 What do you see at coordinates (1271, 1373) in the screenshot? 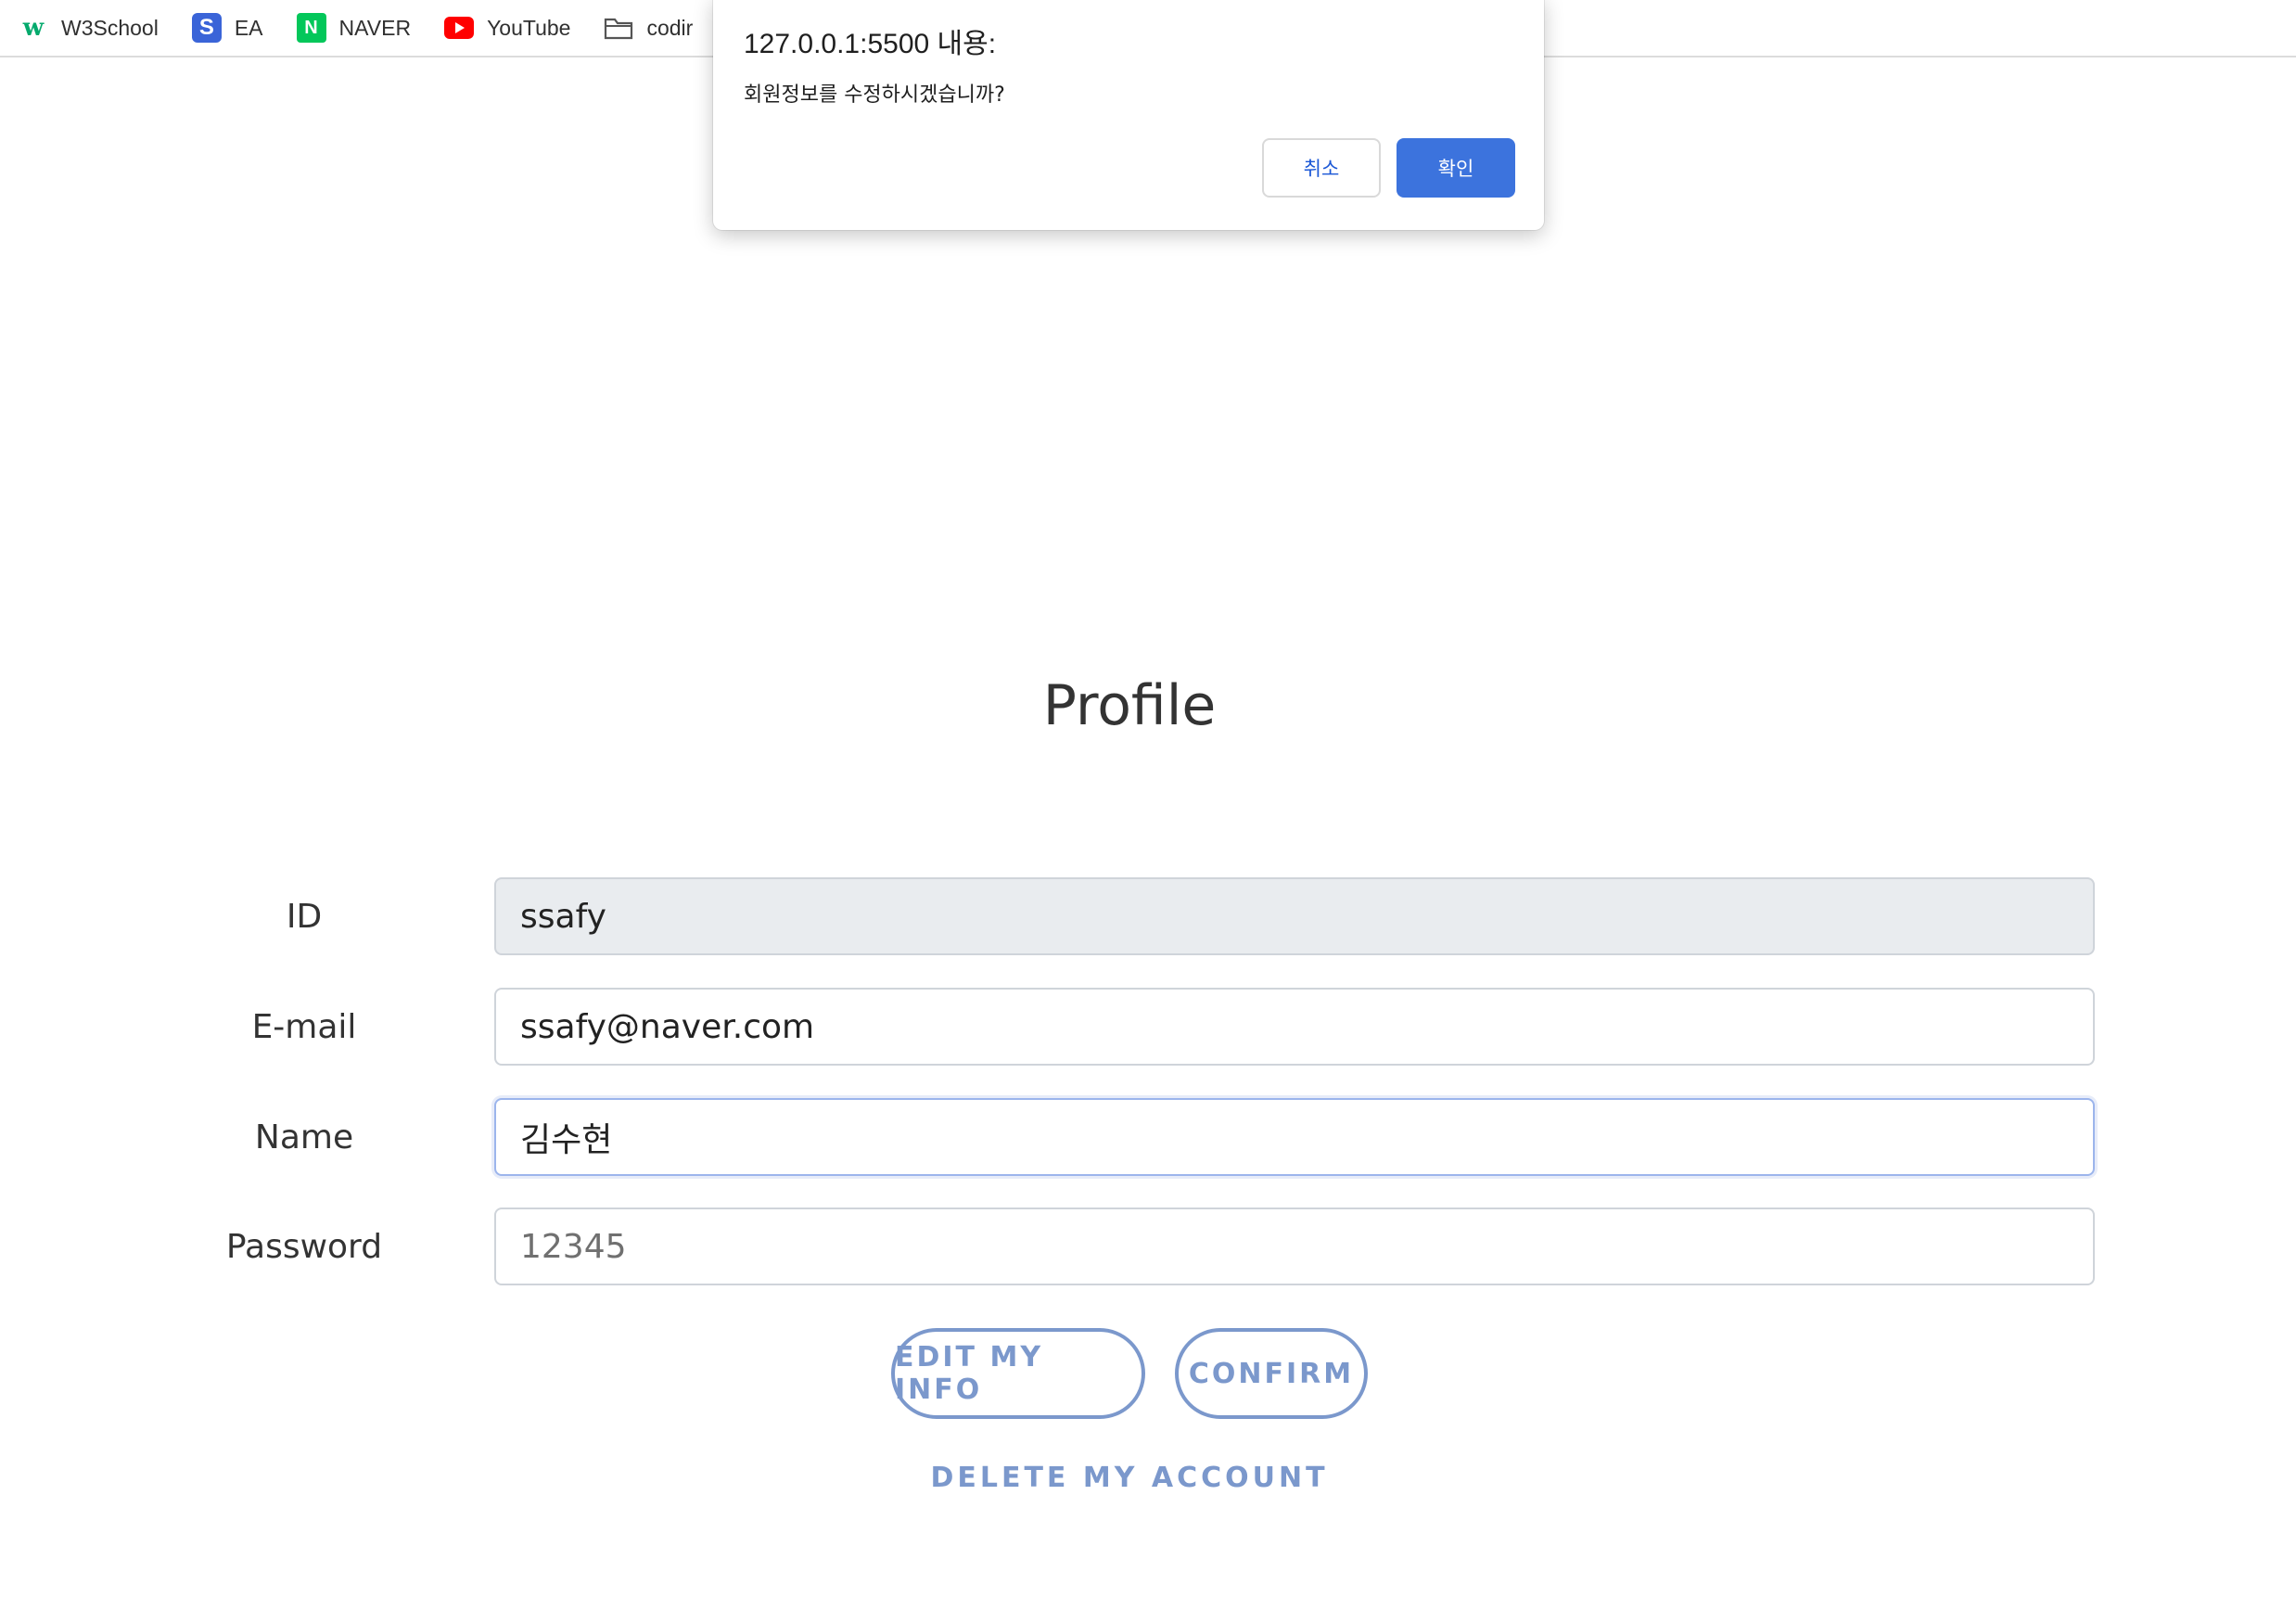
I see `confirm-button: CONFIRM` at bounding box center [1271, 1373].